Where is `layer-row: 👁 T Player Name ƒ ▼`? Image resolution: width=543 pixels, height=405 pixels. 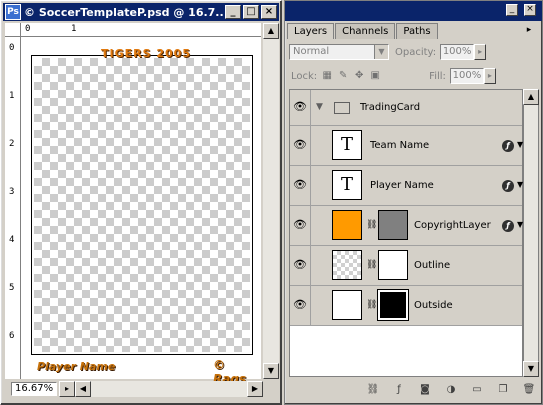 layer-row: 👁 T Player Name ƒ ▼ is located at coordinates (406, 186).